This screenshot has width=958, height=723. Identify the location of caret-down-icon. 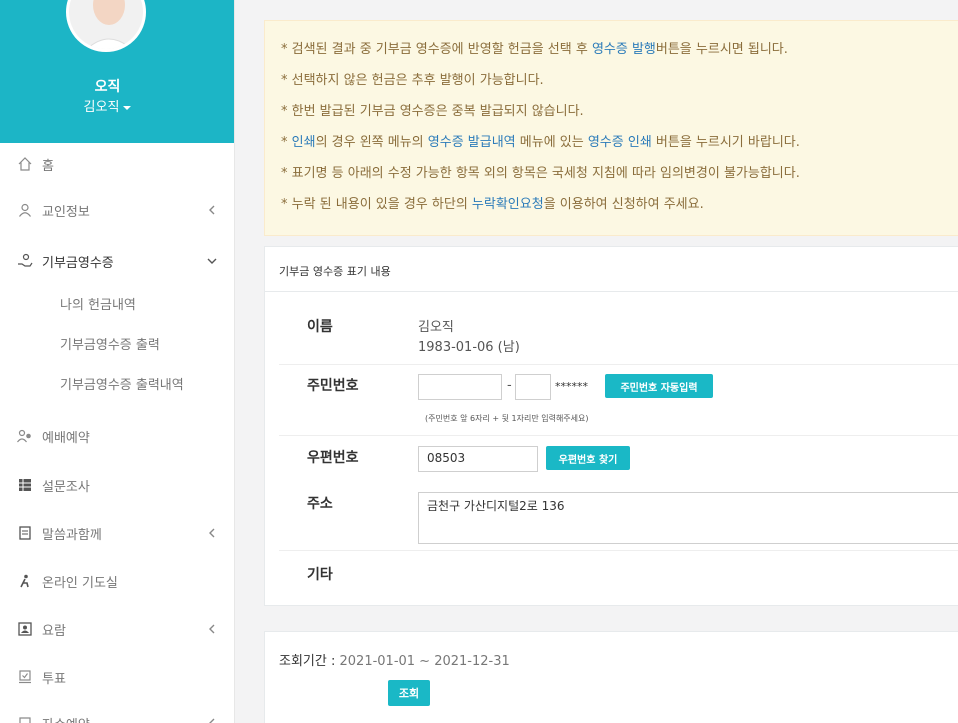
(127, 107).